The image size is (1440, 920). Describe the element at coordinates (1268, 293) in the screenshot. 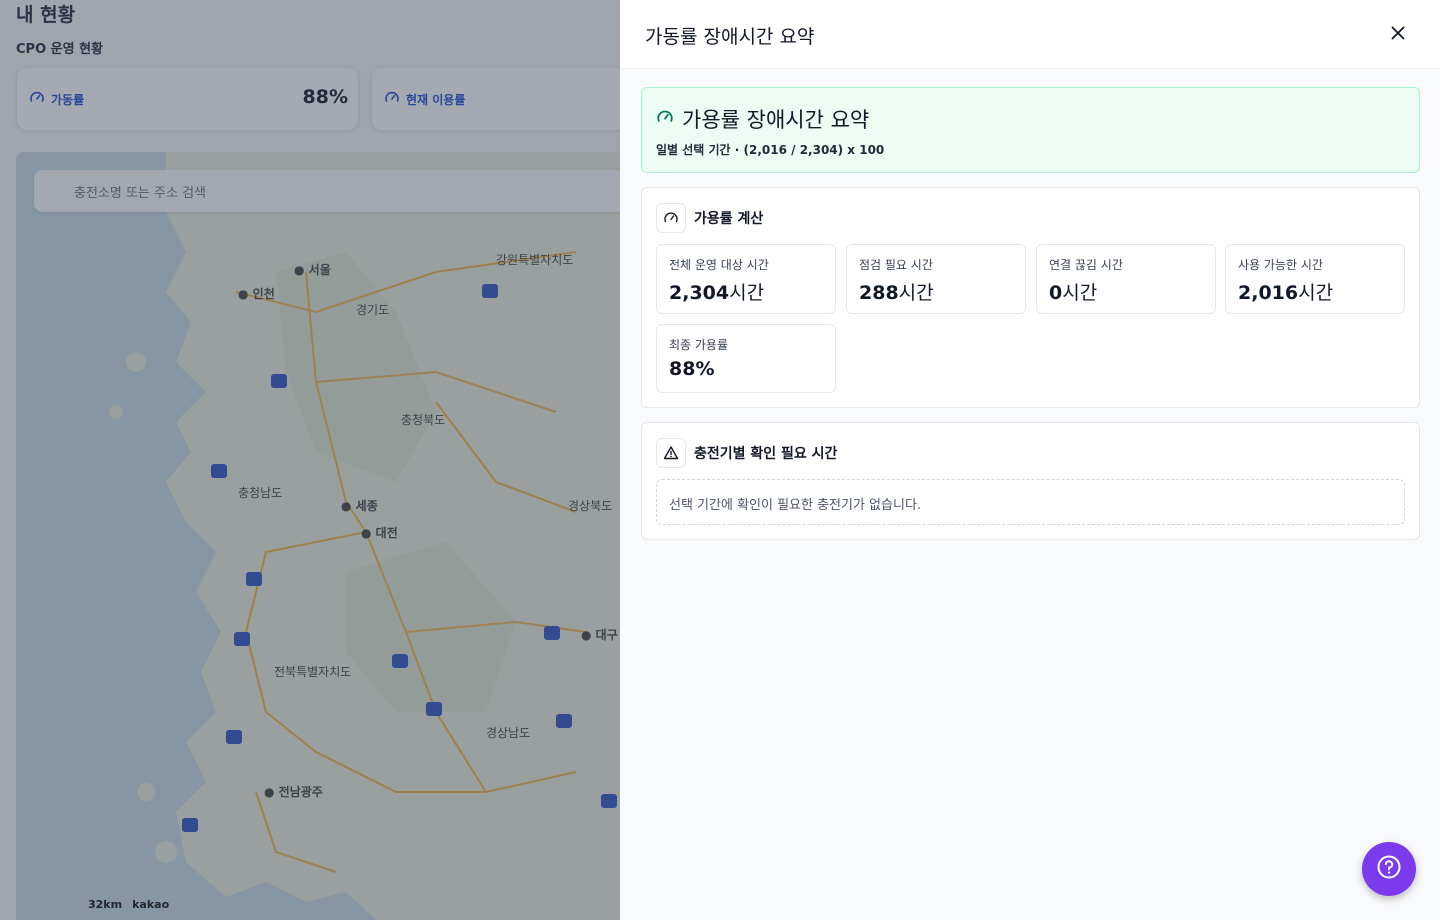

I see `metric-value: 2,016` at that location.